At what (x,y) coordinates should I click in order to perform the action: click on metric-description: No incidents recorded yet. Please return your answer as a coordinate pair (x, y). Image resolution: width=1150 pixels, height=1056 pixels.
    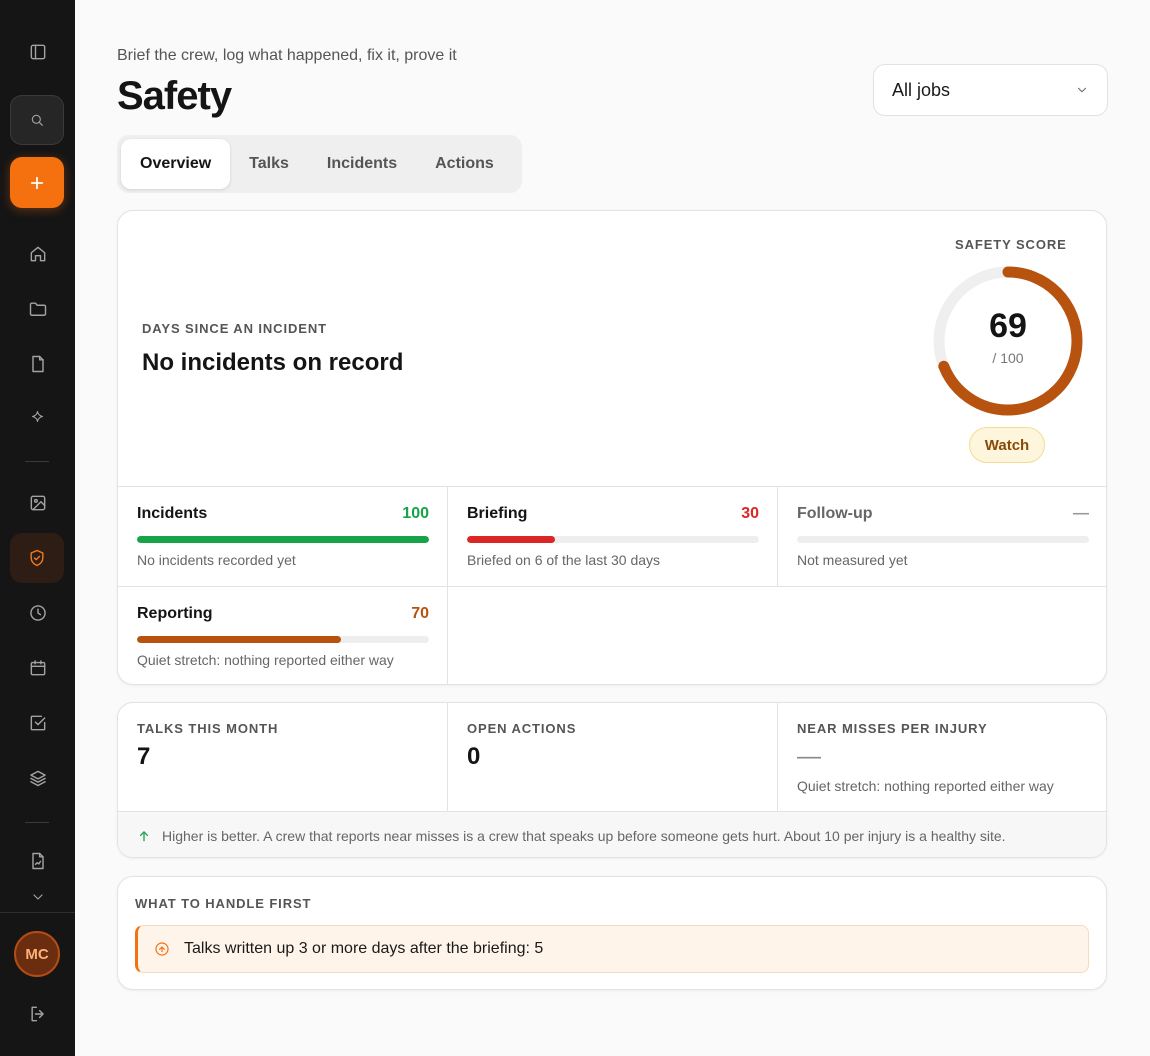
    Looking at the image, I should click on (216, 560).